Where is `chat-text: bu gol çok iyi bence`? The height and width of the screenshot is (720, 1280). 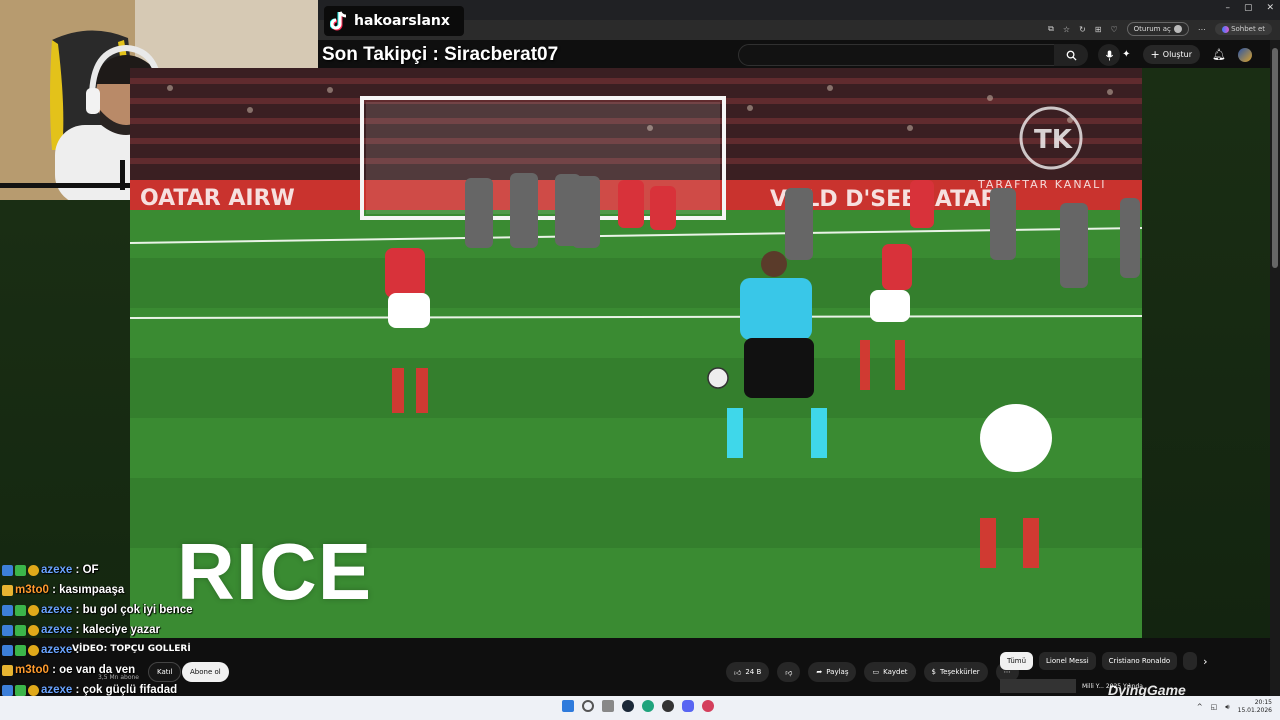 chat-text: bu gol çok iyi bence is located at coordinates (137, 610).